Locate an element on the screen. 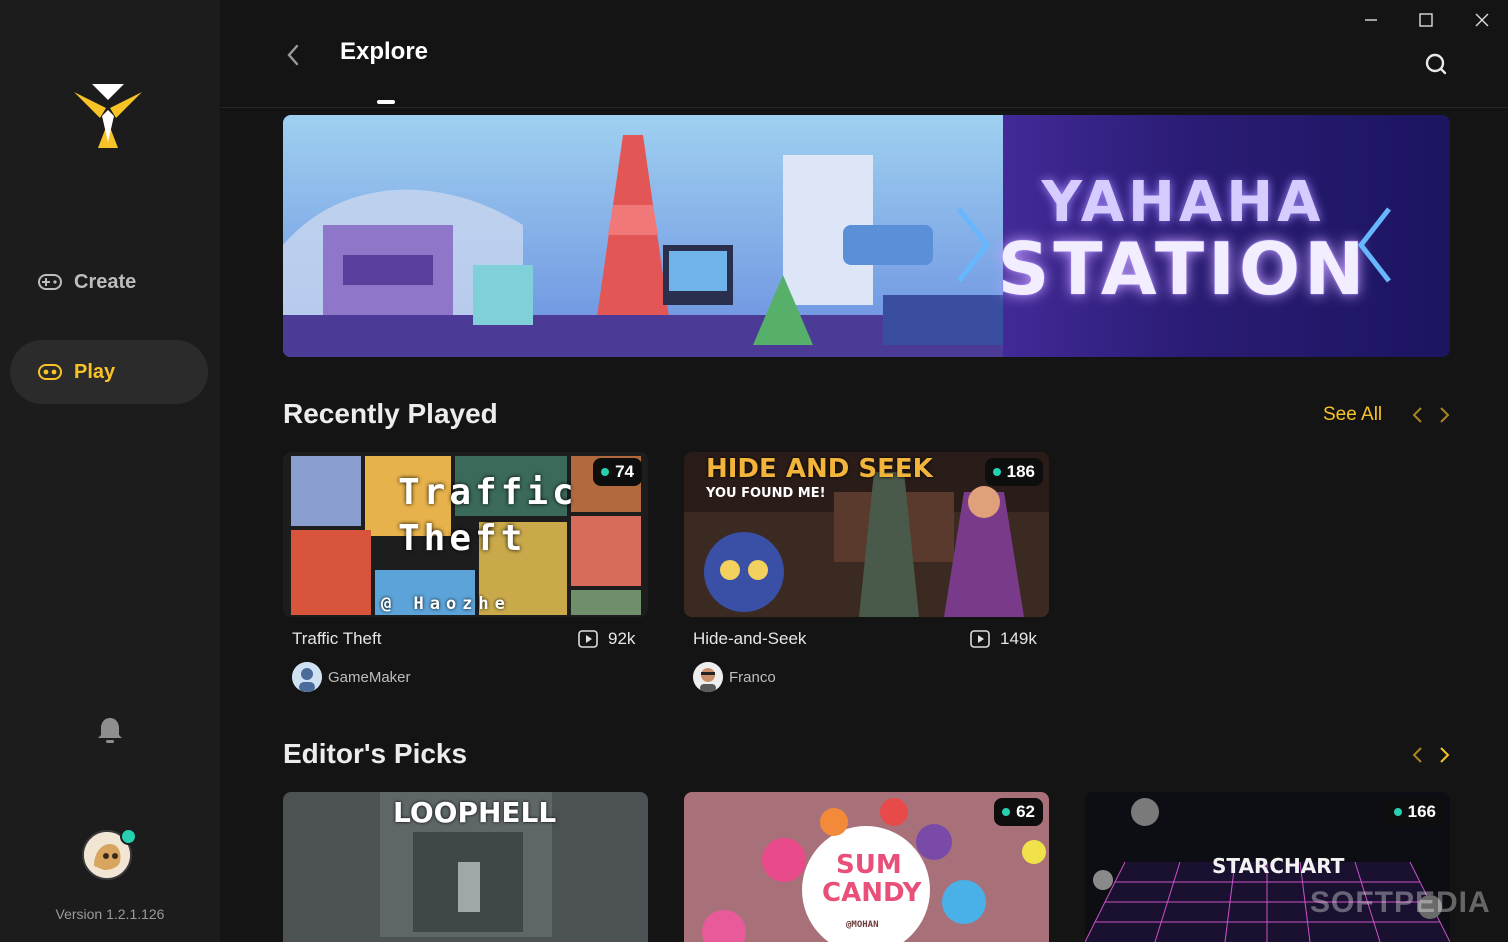  sidebar-item-label: Create is located at coordinates (105, 281).